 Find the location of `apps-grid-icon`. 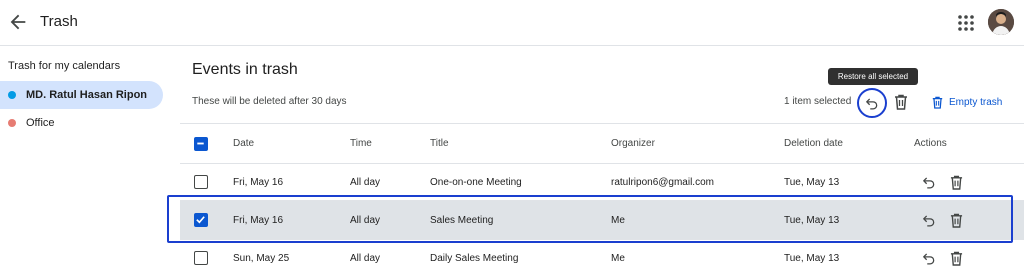

apps-grid-icon is located at coordinates (966, 23).